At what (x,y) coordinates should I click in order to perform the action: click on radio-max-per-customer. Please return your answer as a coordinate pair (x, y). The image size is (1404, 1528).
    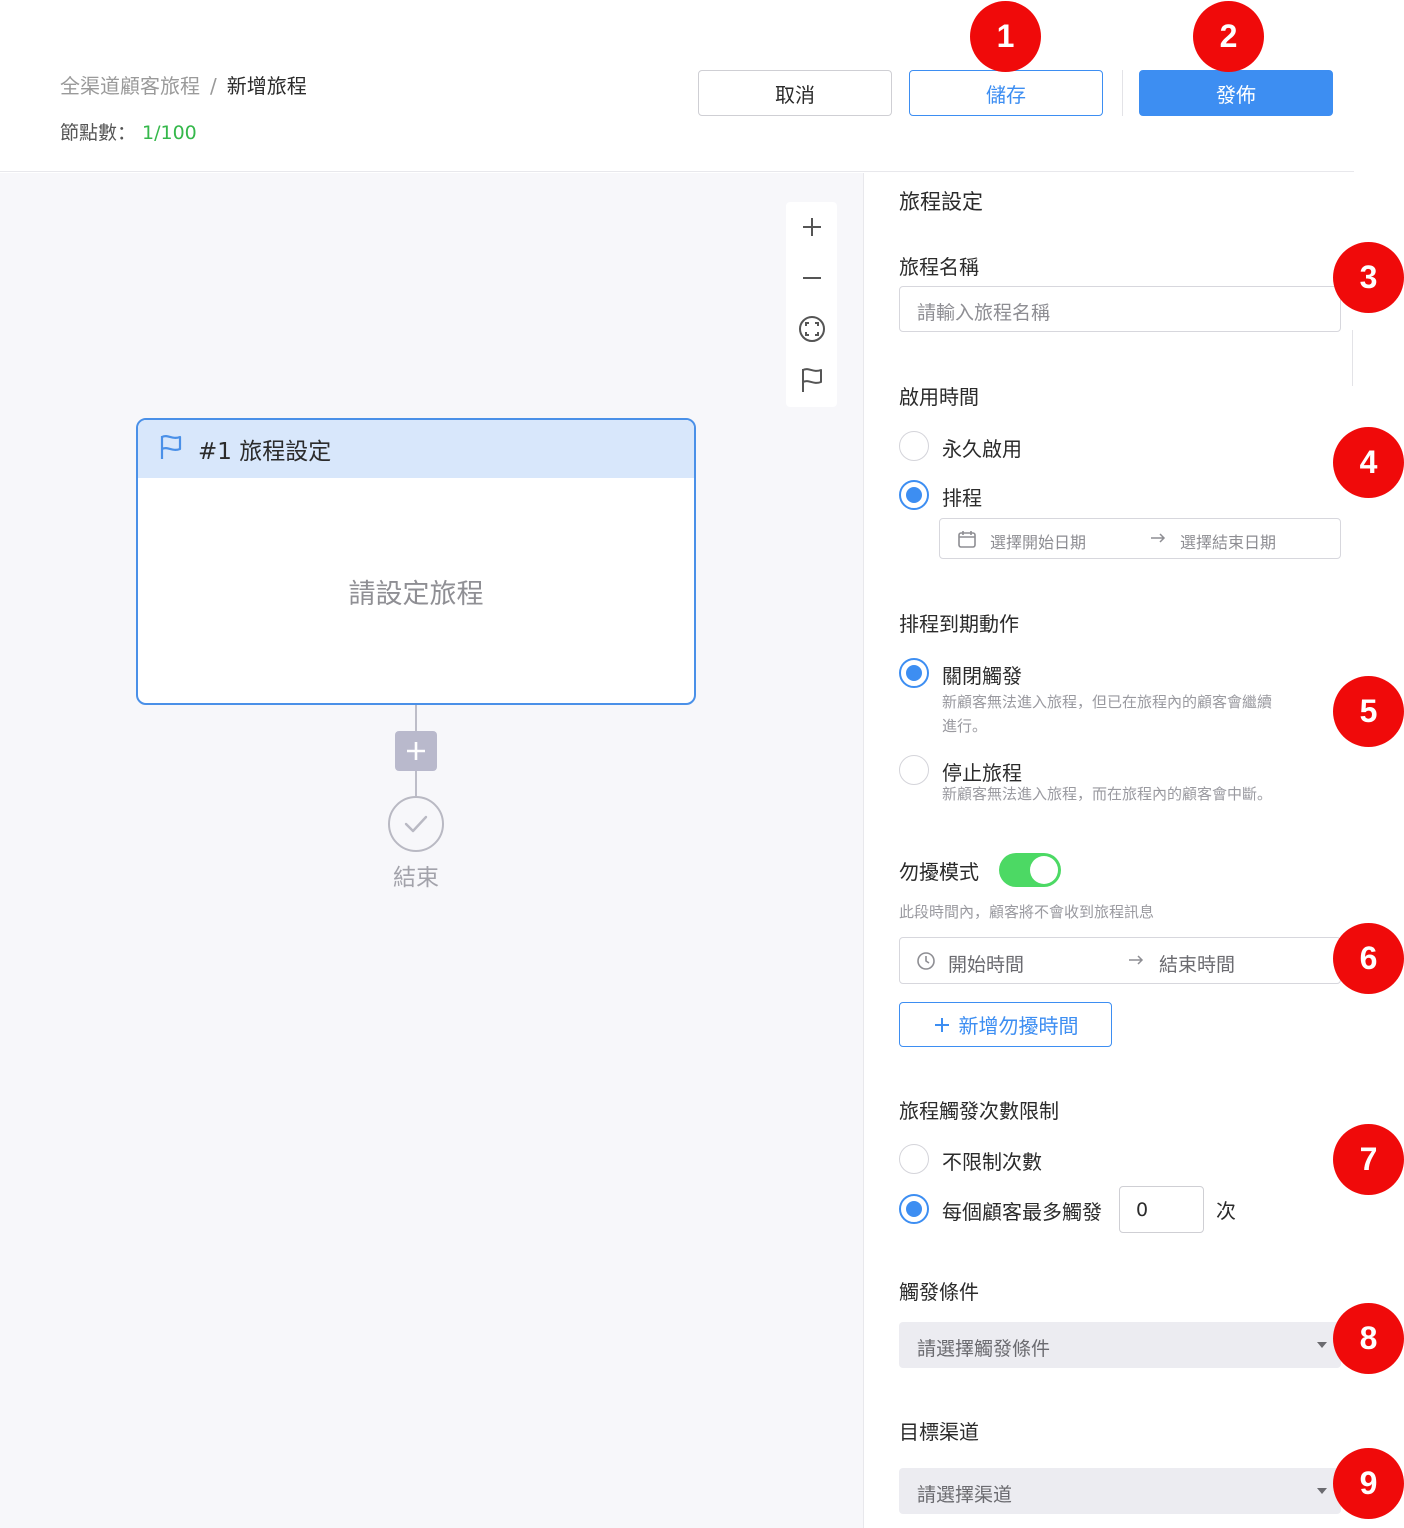
    Looking at the image, I should click on (914, 1209).